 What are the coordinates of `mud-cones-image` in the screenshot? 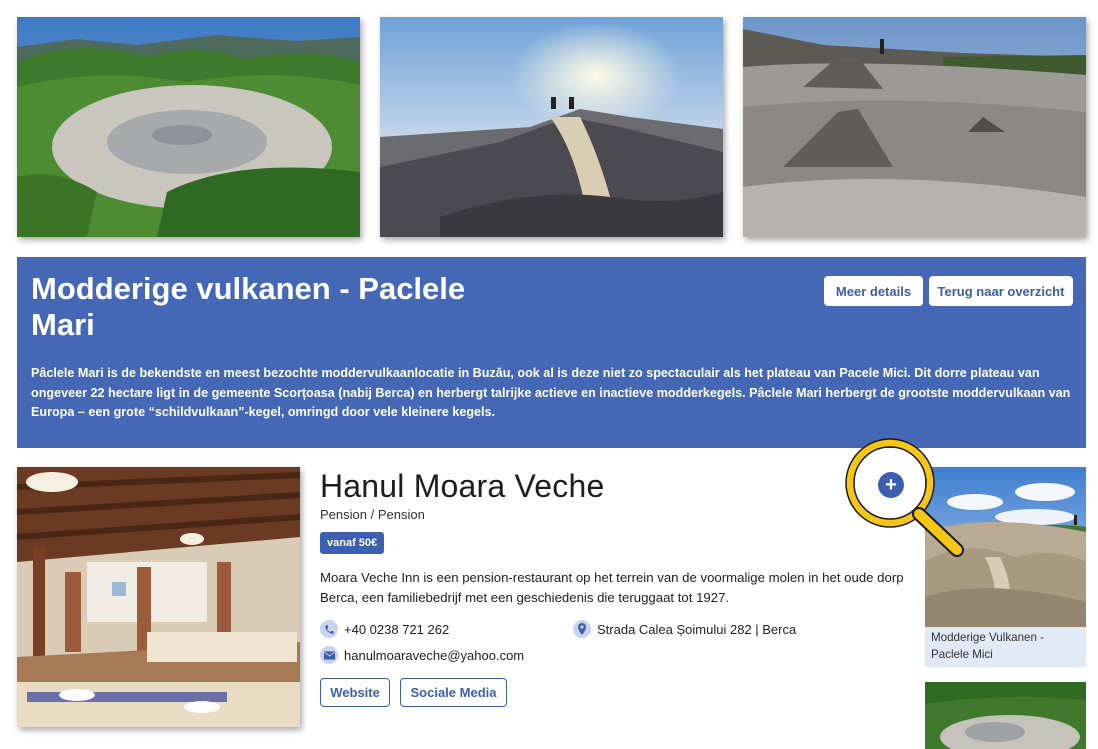 It's located at (914, 127).